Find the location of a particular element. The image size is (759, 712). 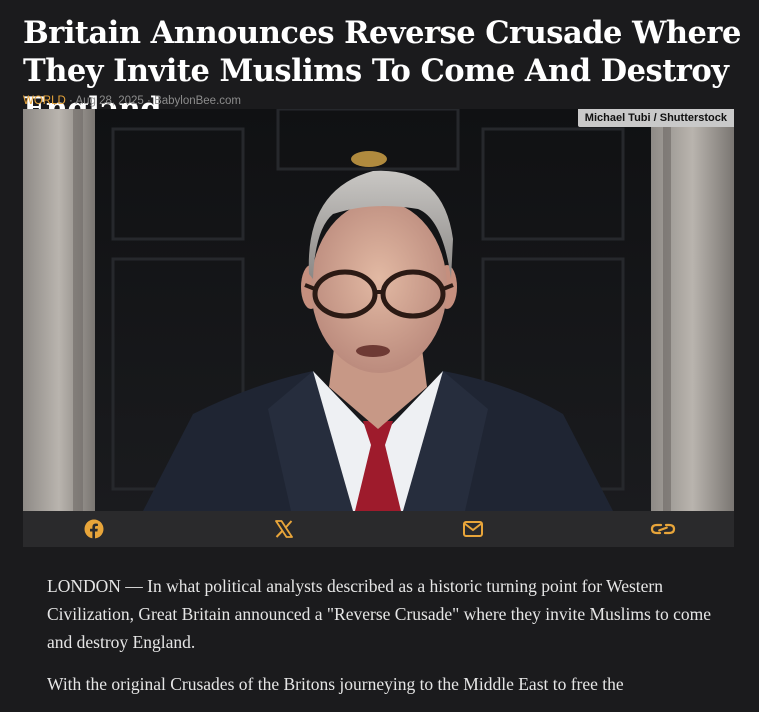

share-x-button is located at coordinates (284, 529).